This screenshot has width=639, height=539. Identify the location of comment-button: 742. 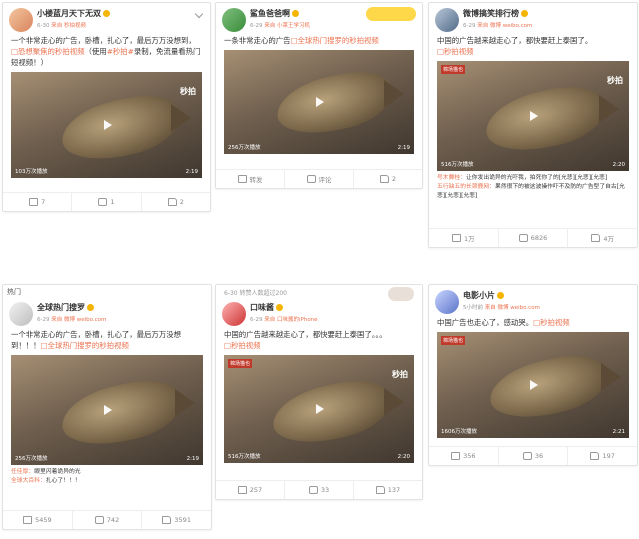
(108, 520).